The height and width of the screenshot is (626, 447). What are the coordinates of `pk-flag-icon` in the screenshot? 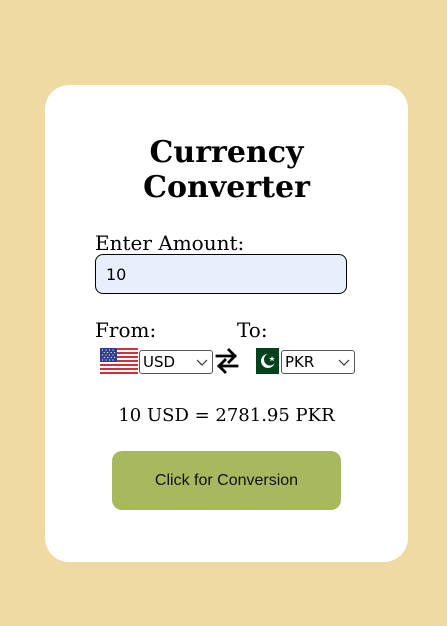 It's located at (265, 361).